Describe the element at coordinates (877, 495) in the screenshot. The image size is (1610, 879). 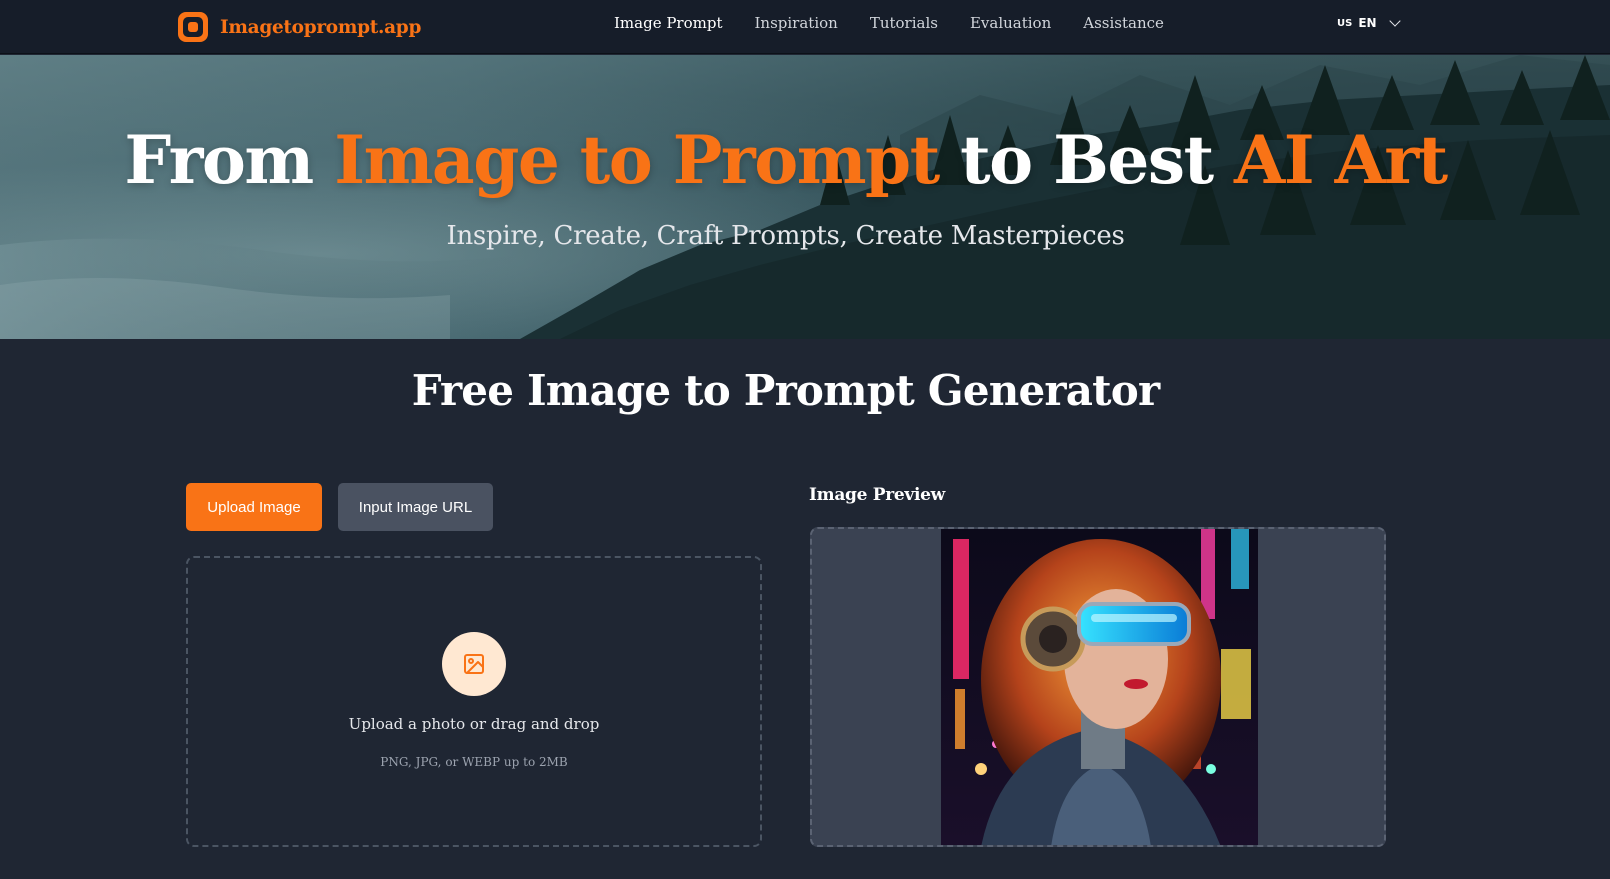
I see `image-preview-label: Image Preview` at that location.